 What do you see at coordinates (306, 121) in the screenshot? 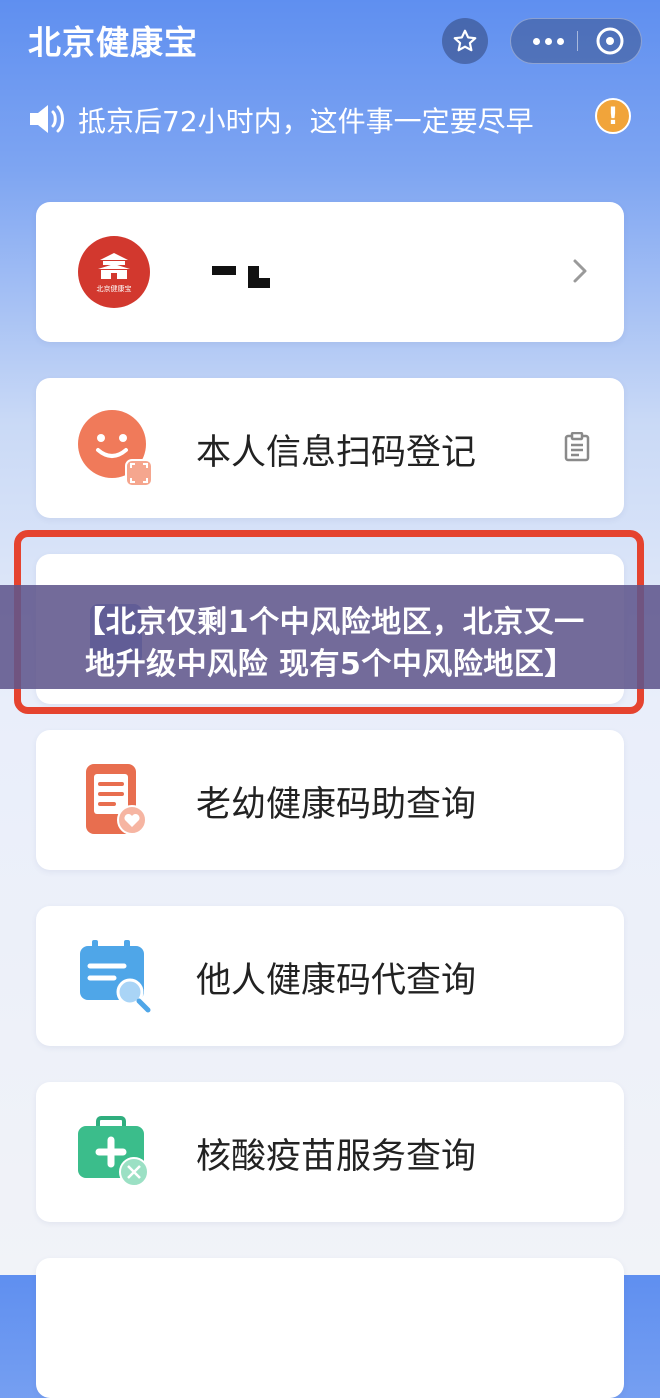
I see `notice-text: 抵京后72小时内，这件事一定要尽早` at bounding box center [306, 121].